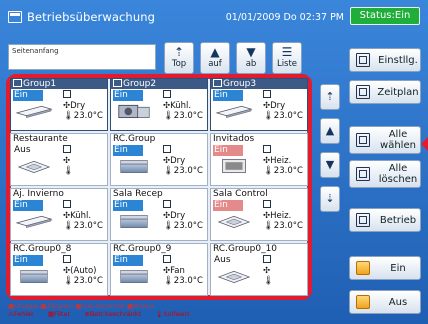  What do you see at coordinates (40, 139) in the screenshot?
I see `tile-name: Restaurante` at bounding box center [40, 139].